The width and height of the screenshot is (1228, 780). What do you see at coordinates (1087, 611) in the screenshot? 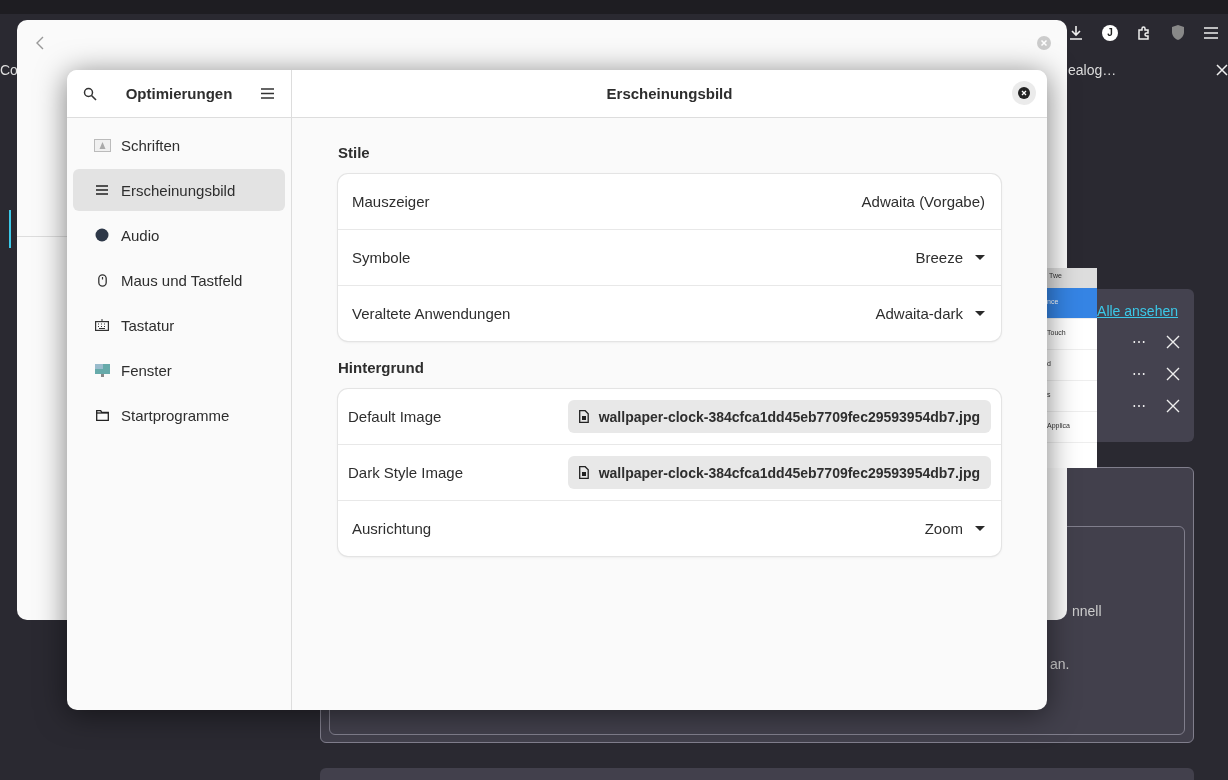
I see `body-text: nnell` at bounding box center [1087, 611].